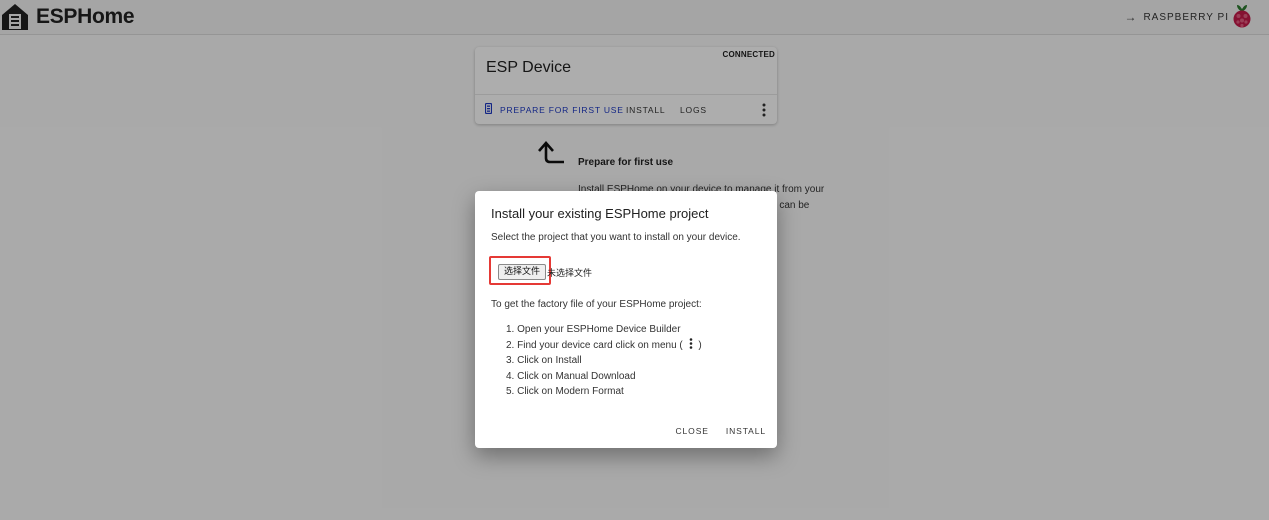 The image size is (1269, 520). Describe the element at coordinates (594, 345) in the screenshot. I see `step-text: 2. Find your device card click on menu (` at that location.